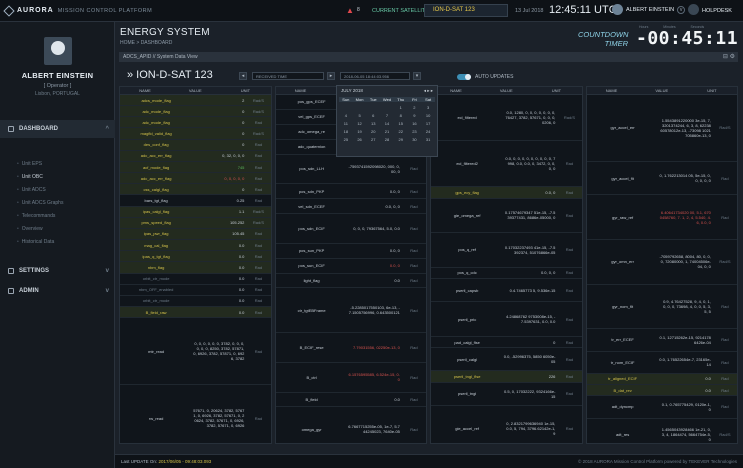 The width and height of the screenshot is (743, 468). What do you see at coordinates (428, 115) in the screenshot?
I see `calendar-day: 10` at bounding box center [428, 115].